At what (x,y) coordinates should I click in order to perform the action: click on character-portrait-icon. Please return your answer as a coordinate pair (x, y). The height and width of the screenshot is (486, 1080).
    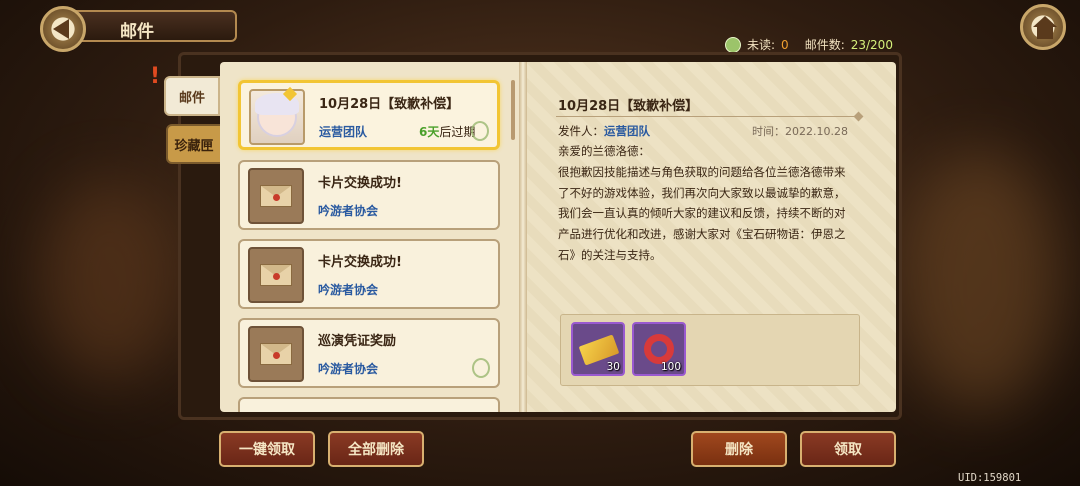
    Looking at the image, I should click on (277, 115).